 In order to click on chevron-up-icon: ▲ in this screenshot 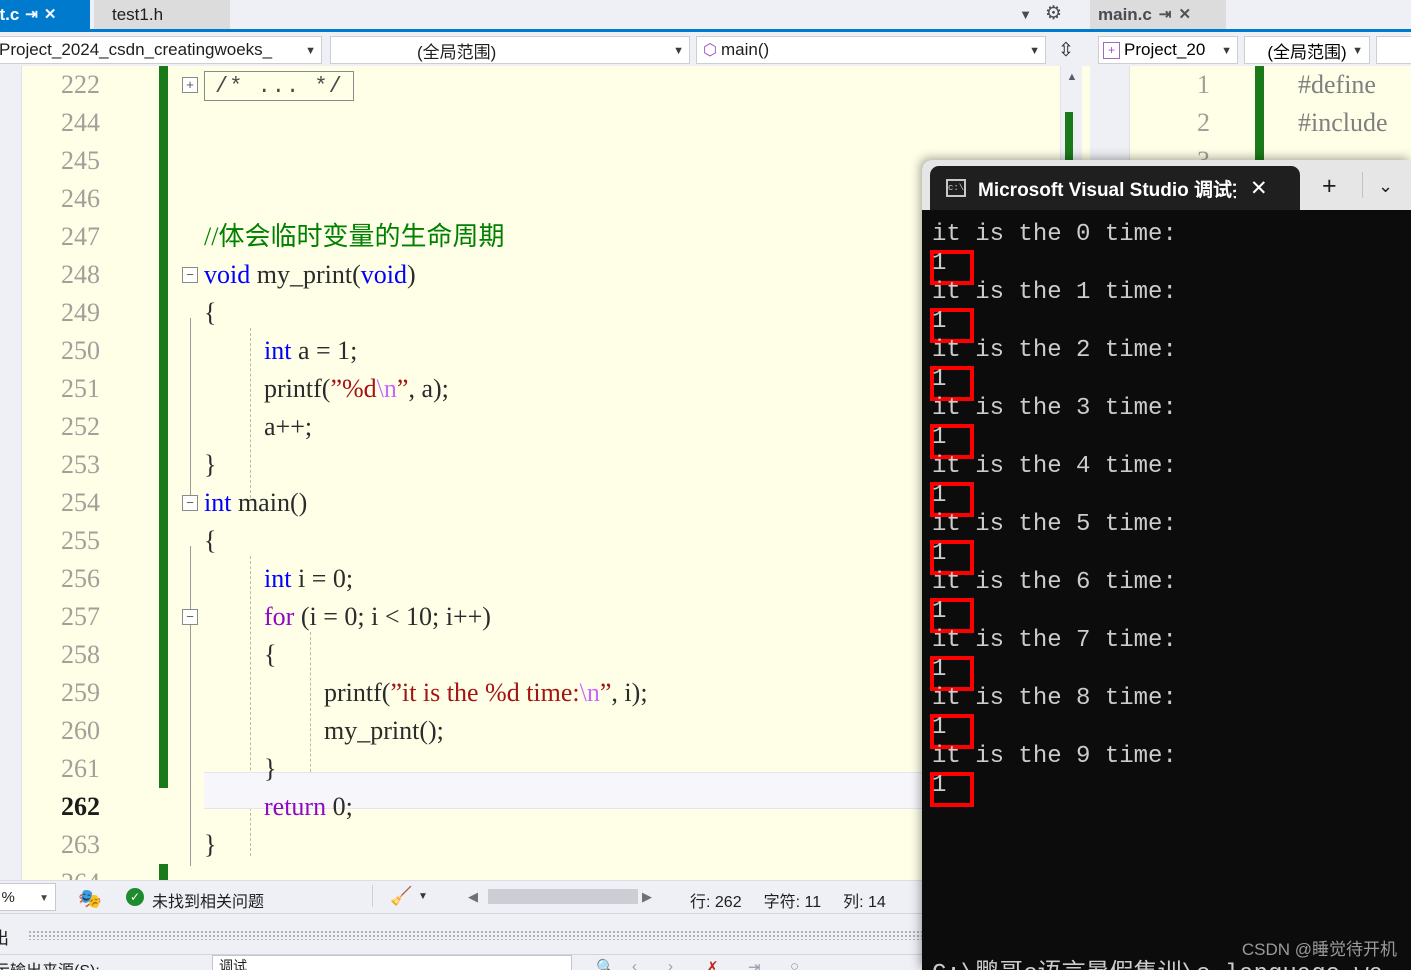, I will do `click(1072, 77)`.